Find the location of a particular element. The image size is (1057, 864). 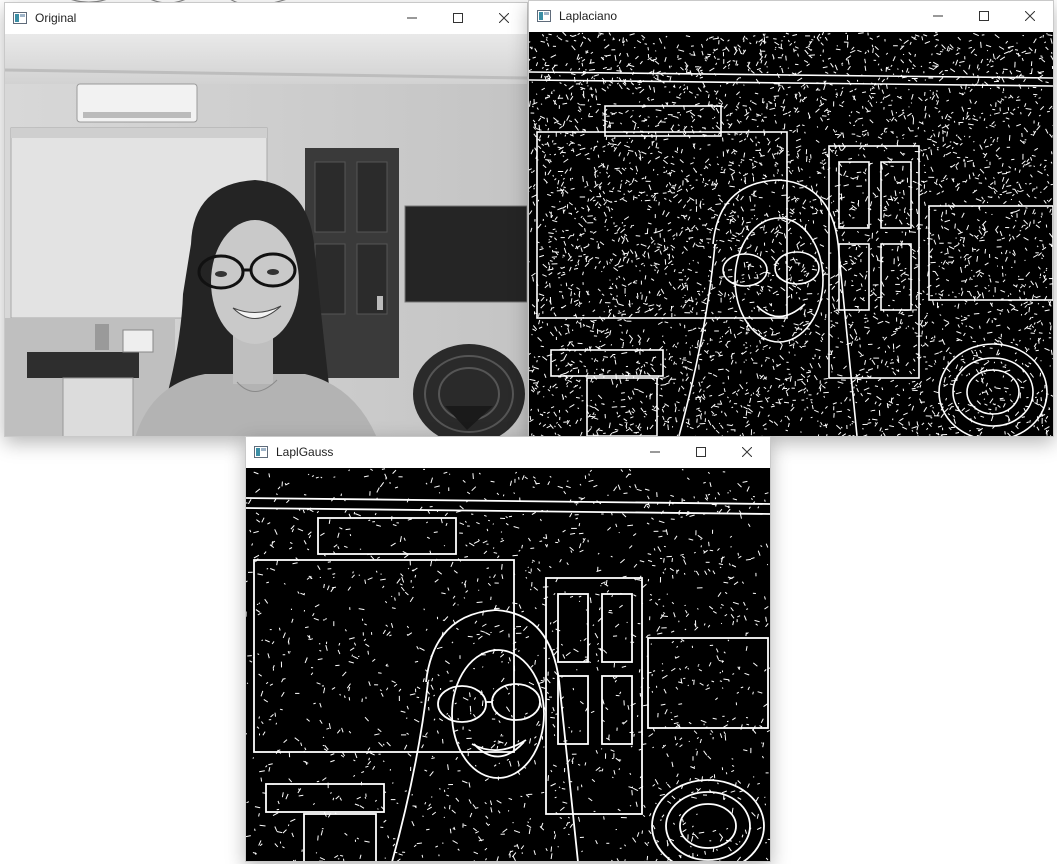

laplgauss-close-button is located at coordinates (747, 452).